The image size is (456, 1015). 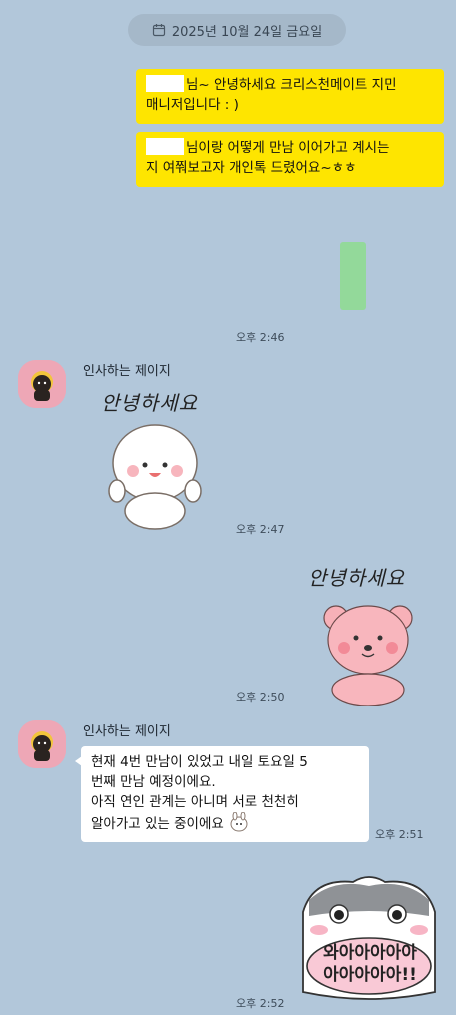 What do you see at coordinates (260, 1003) in the screenshot?
I see `message-time: 오후 2:52` at bounding box center [260, 1003].